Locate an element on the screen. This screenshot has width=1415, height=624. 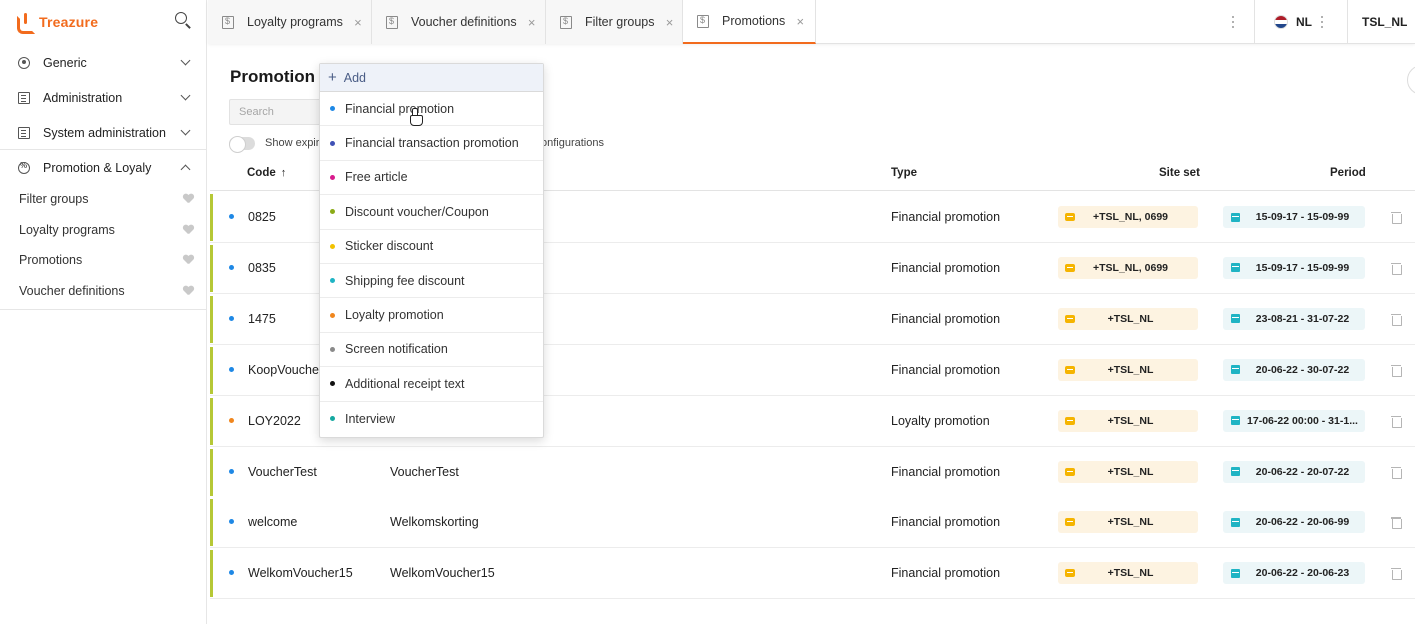
sidebar-item-loyalty-programs: Loyalty programs is located at coordinates (103, 230).